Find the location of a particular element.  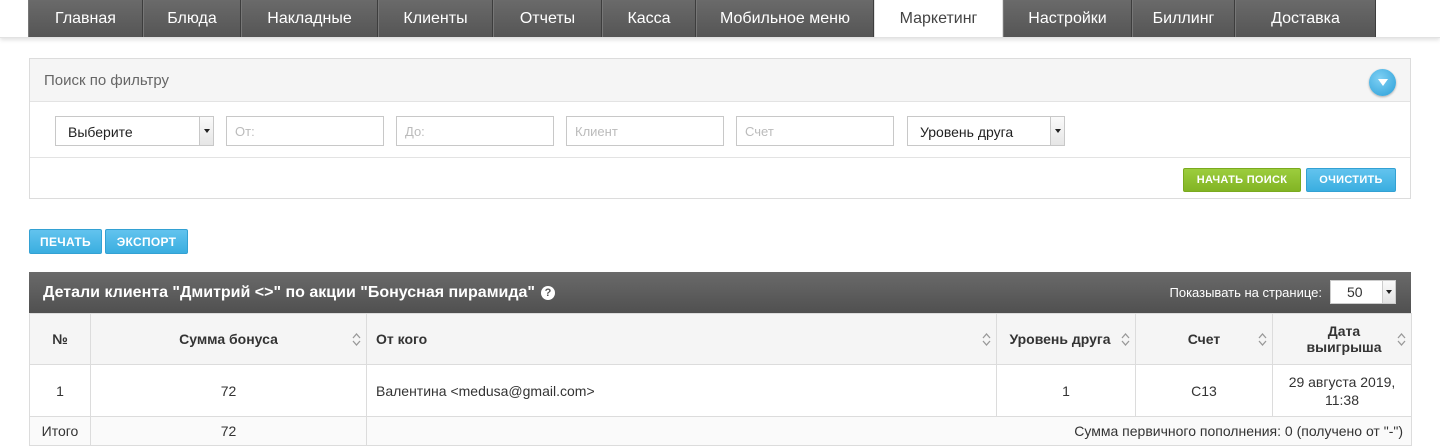

tab-billing: Биллинг is located at coordinates (1183, 18).